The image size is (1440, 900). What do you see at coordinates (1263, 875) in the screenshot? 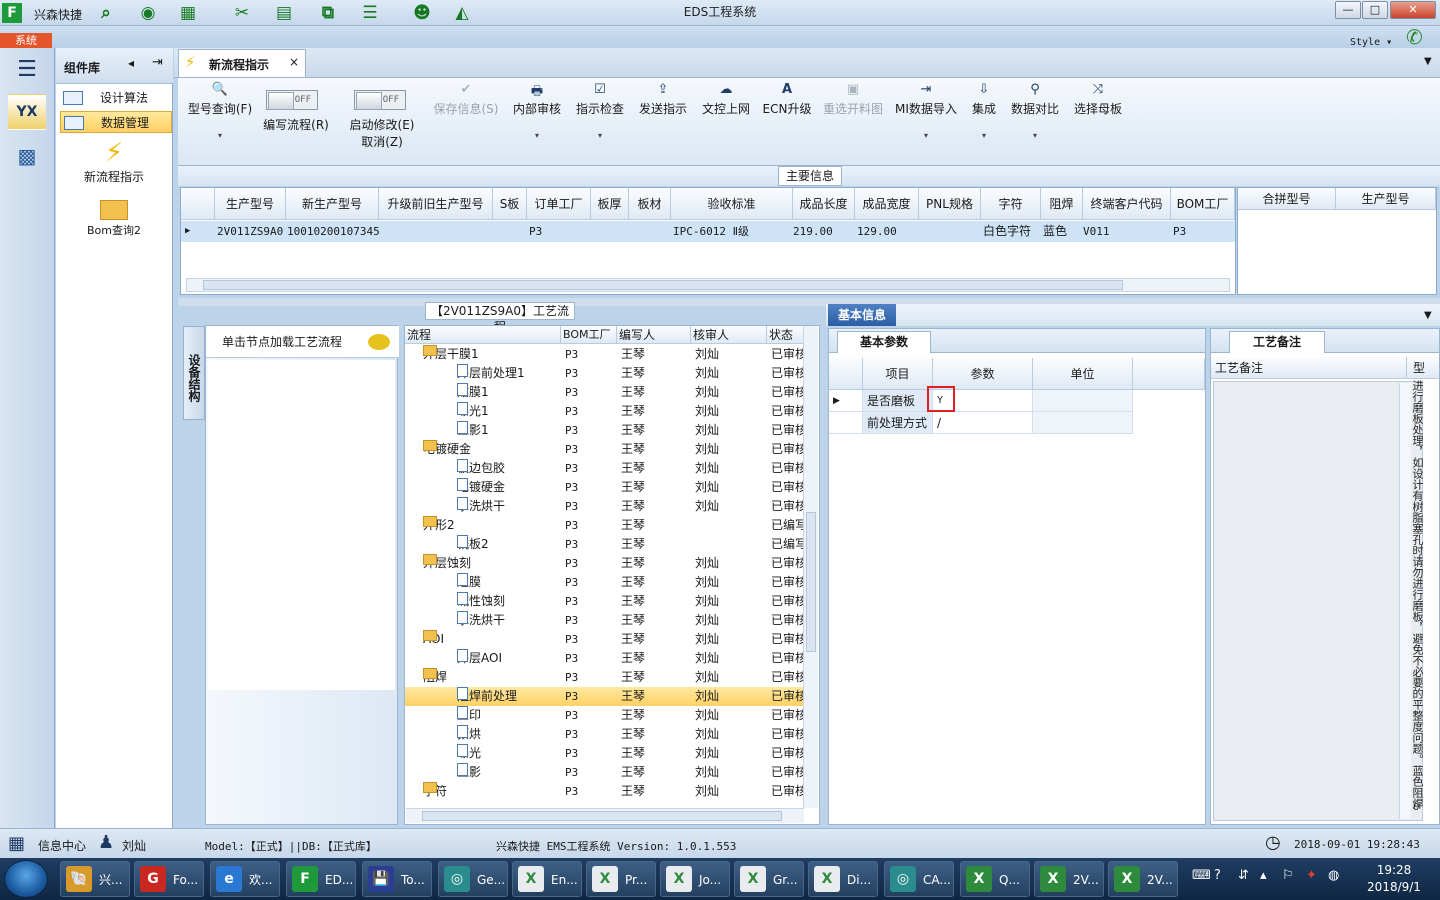
I see `tray-arrow-icon: ▴` at bounding box center [1263, 875].